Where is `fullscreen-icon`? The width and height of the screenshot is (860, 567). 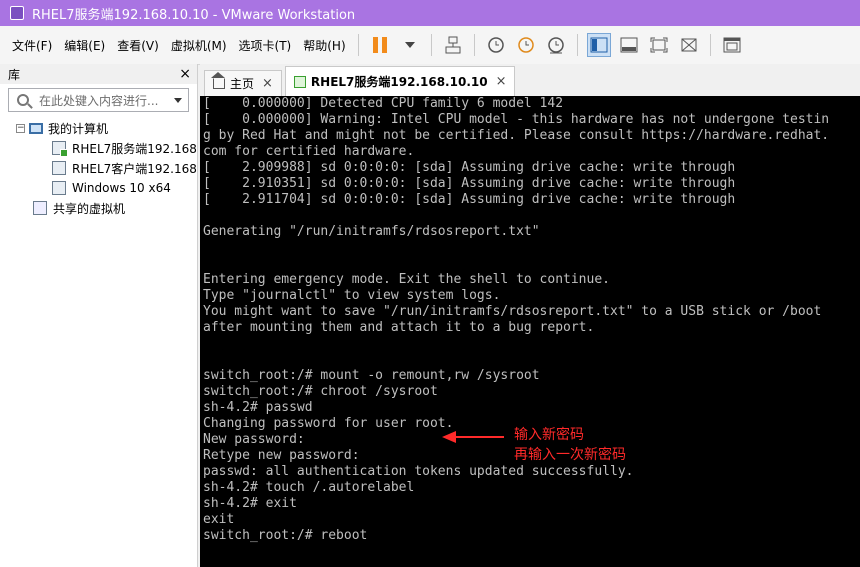
fullscreen-icon is located at coordinates (659, 45).